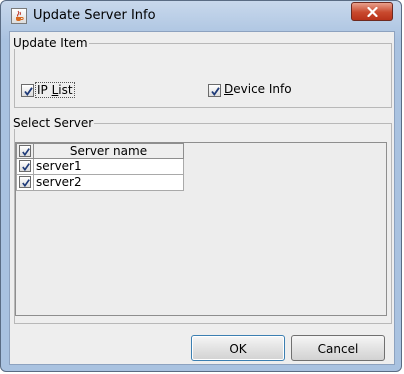 Image resolution: width=404 pixels, height=374 pixels. I want to click on title-bar: Update Server Info, so click(201, 16).